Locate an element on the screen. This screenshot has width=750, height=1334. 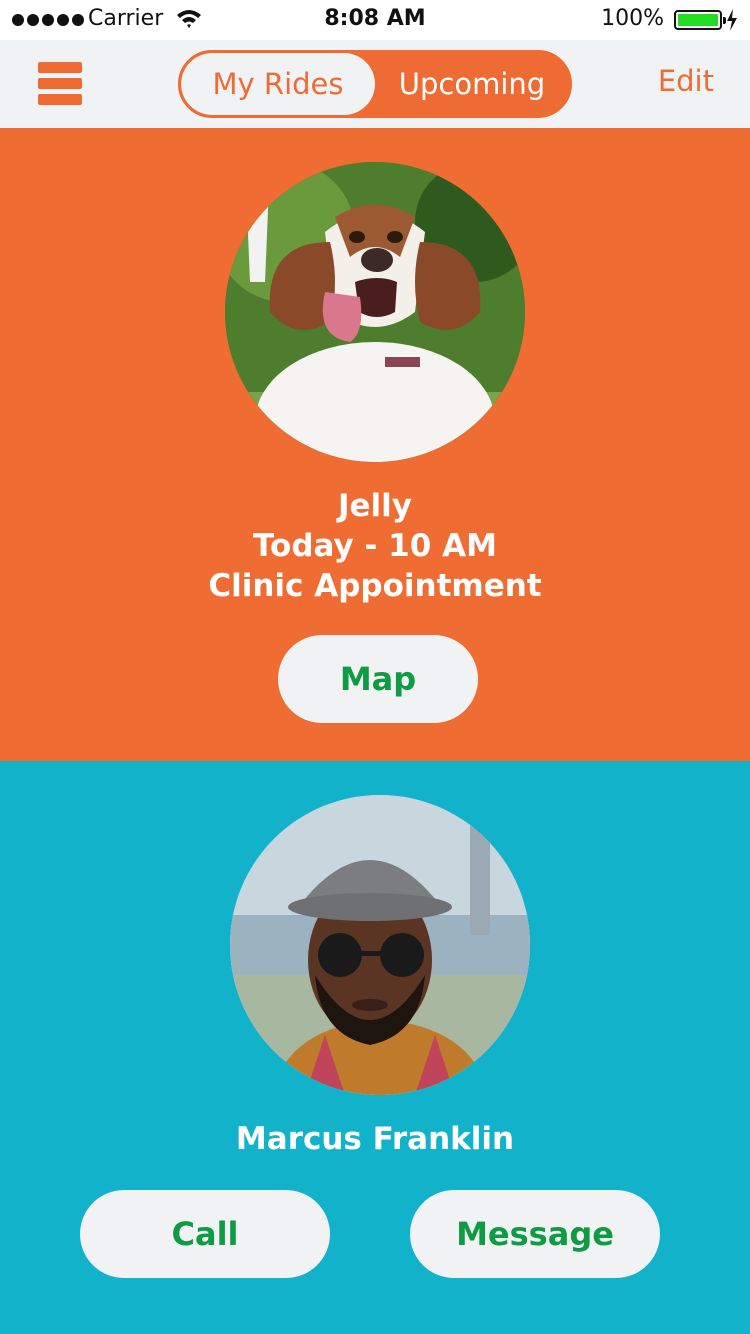
edit-button: Edit is located at coordinates (686, 81).